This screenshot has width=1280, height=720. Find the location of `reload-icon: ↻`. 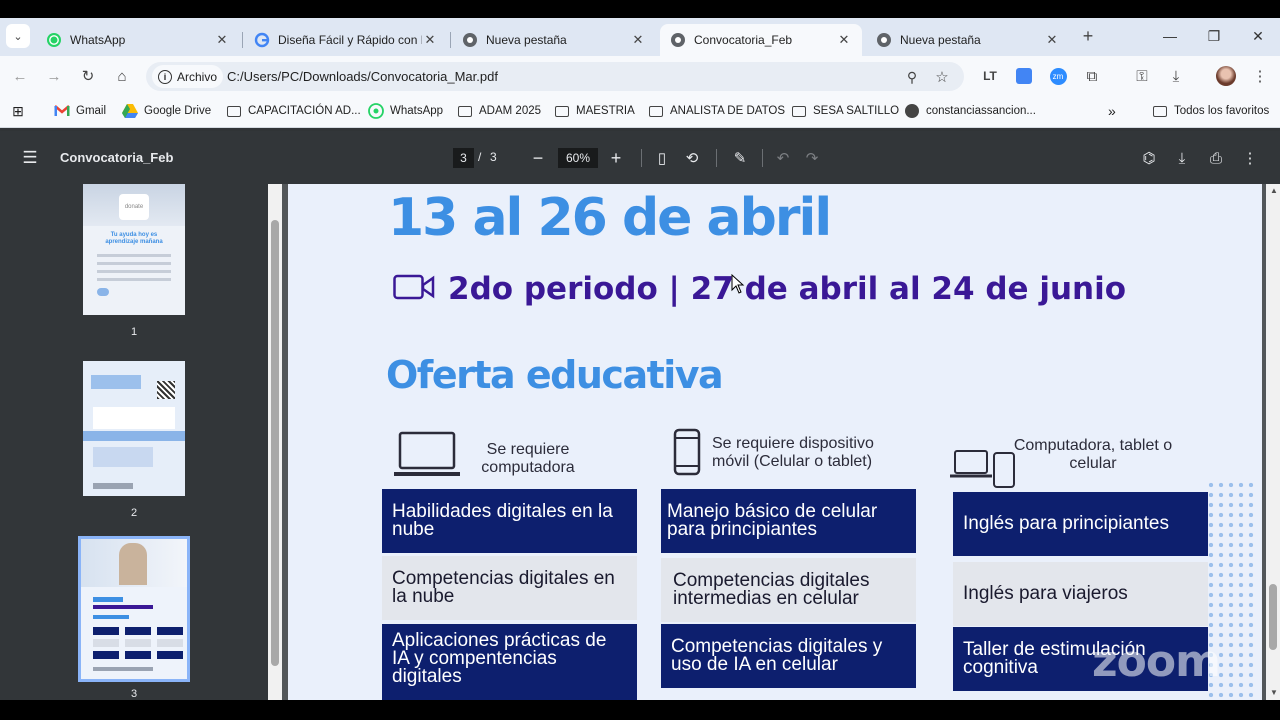

reload-icon: ↻ is located at coordinates (88, 76).